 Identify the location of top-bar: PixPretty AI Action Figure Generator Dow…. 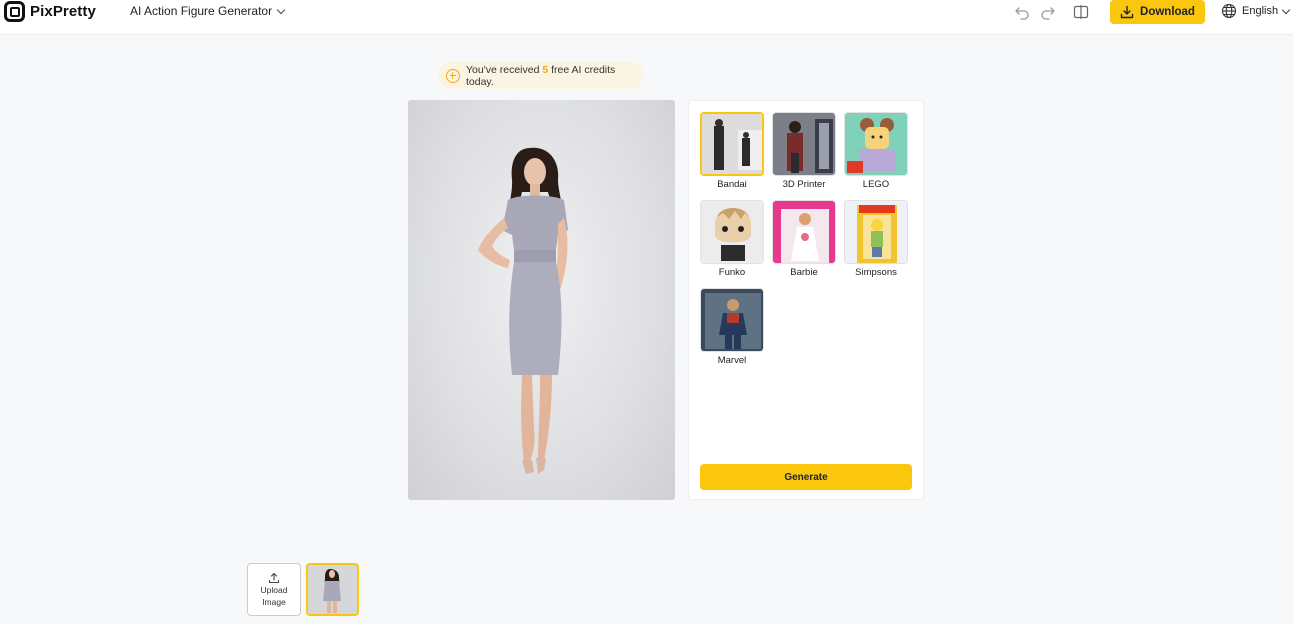
(646, 17).